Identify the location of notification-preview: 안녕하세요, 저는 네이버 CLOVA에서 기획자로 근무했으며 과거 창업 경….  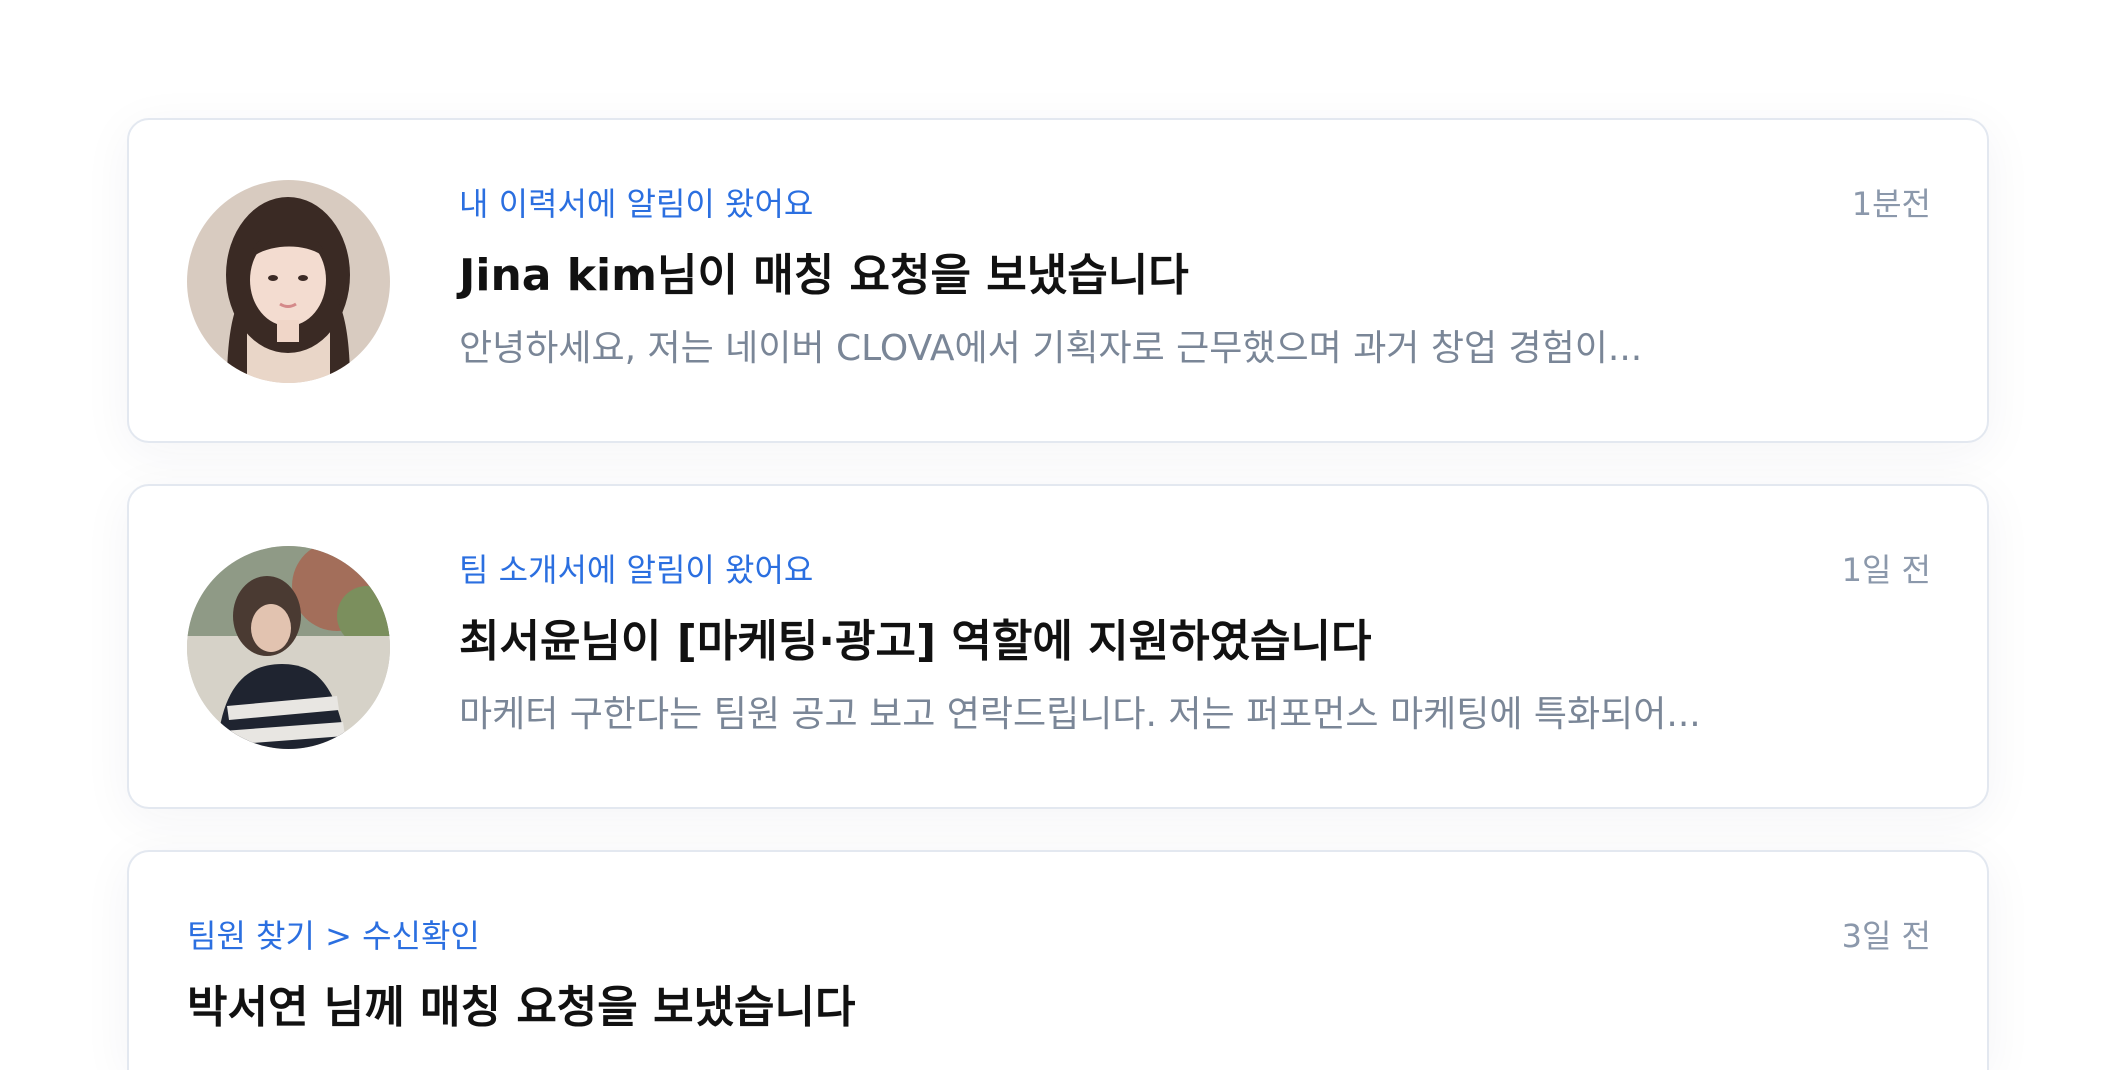
(1051, 348).